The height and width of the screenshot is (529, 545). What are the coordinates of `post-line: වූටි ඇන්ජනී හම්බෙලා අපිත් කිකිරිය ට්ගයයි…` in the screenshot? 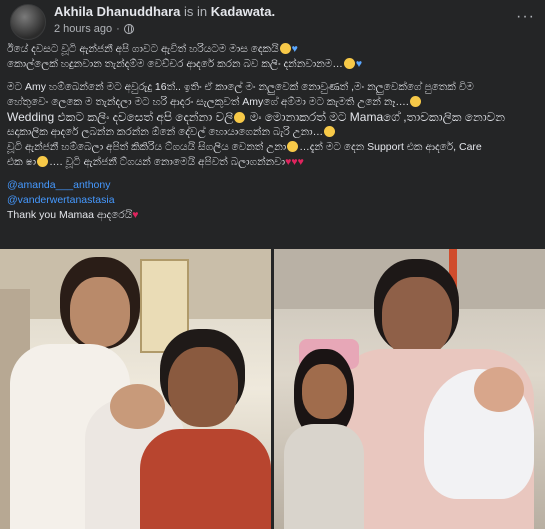 It's located at (244, 147).